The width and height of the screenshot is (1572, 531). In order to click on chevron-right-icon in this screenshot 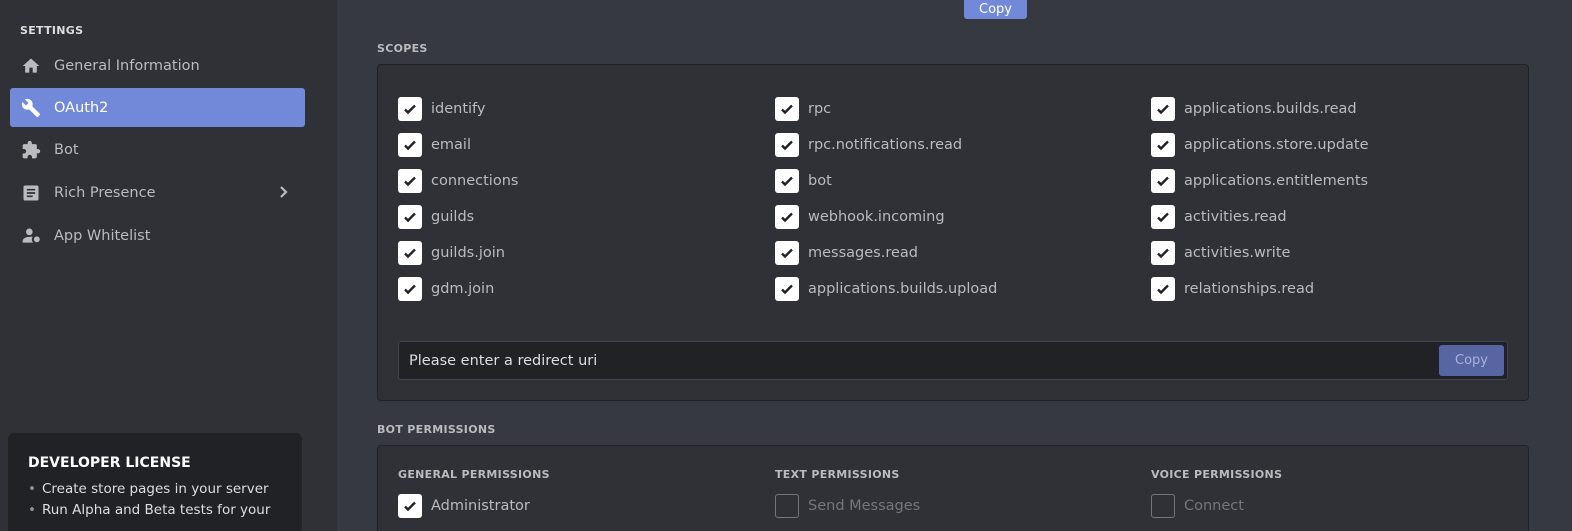, I will do `click(283, 192)`.